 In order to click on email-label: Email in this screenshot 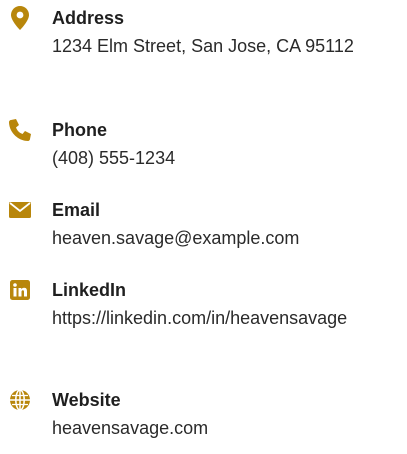, I will do `click(76, 210)`.